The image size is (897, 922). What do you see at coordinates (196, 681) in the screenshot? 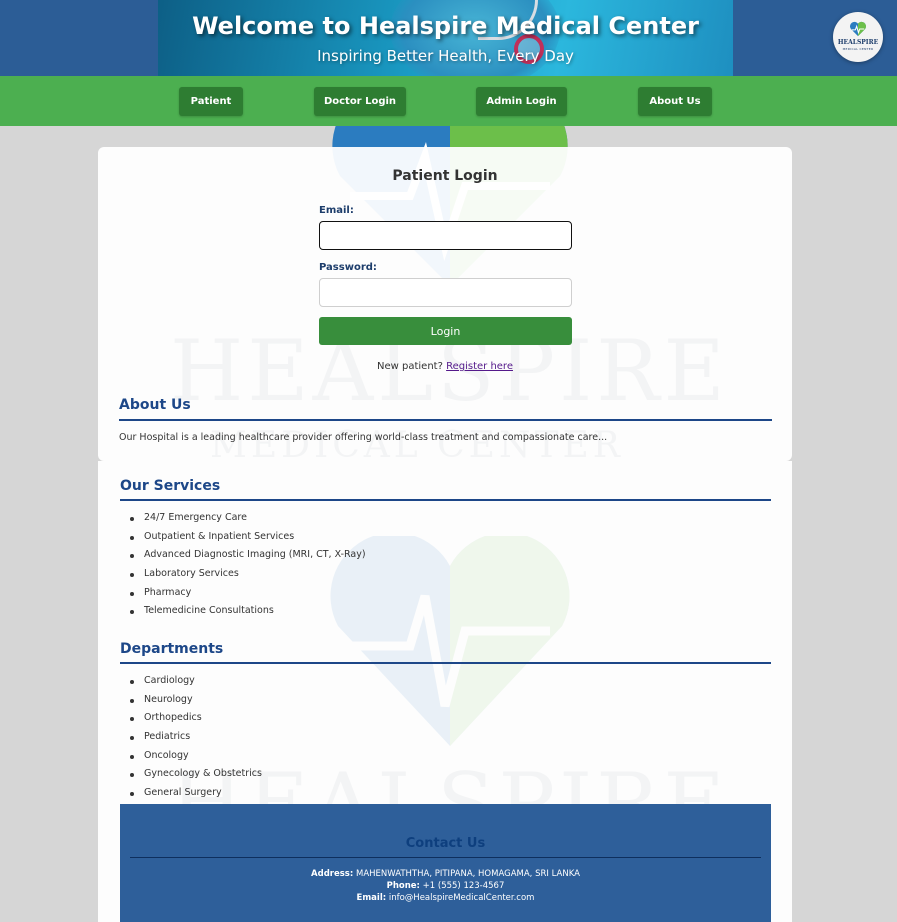
I see `list-item: Cardiology` at bounding box center [196, 681].